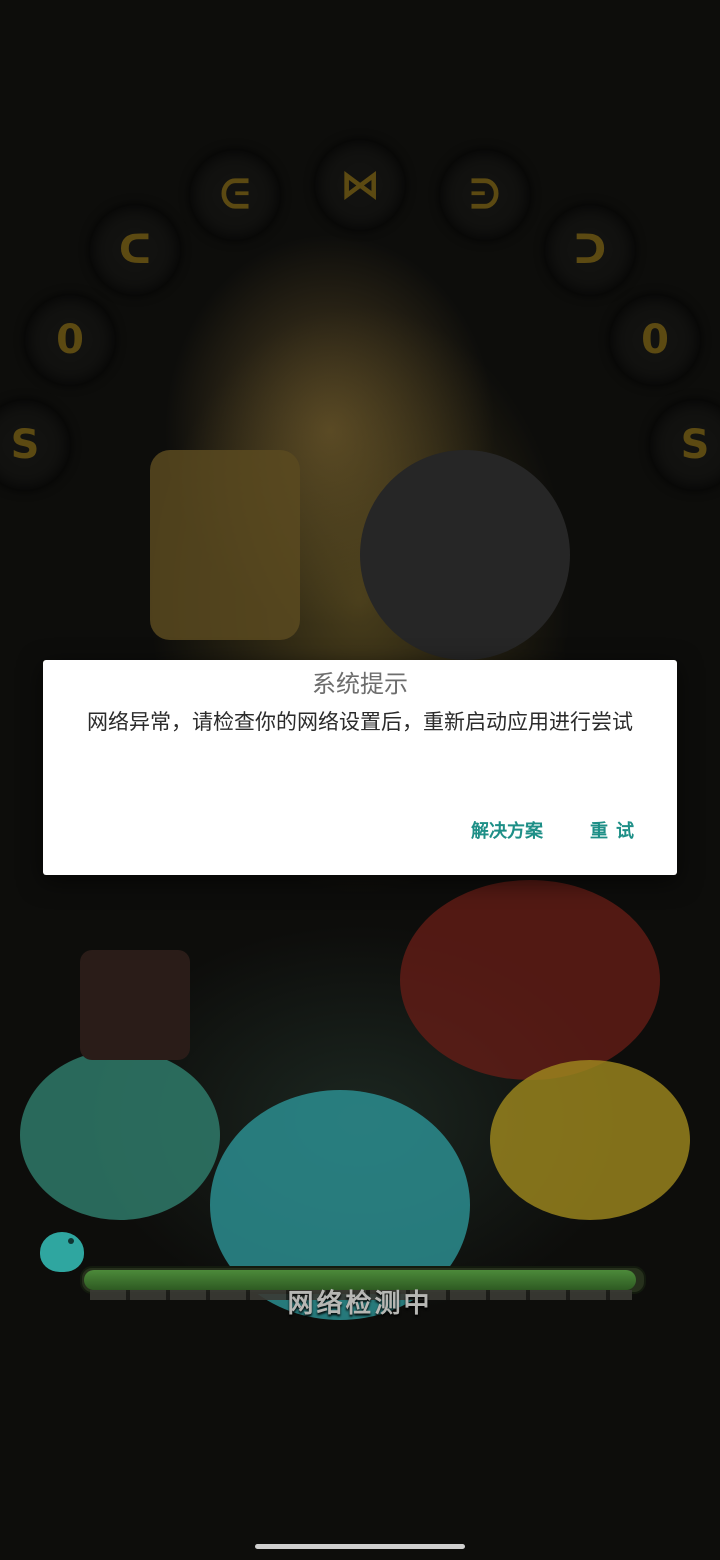 This screenshot has width=720, height=1560. What do you see at coordinates (590, 250) in the screenshot?
I see `arch-stone: ᑐ` at bounding box center [590, 250].